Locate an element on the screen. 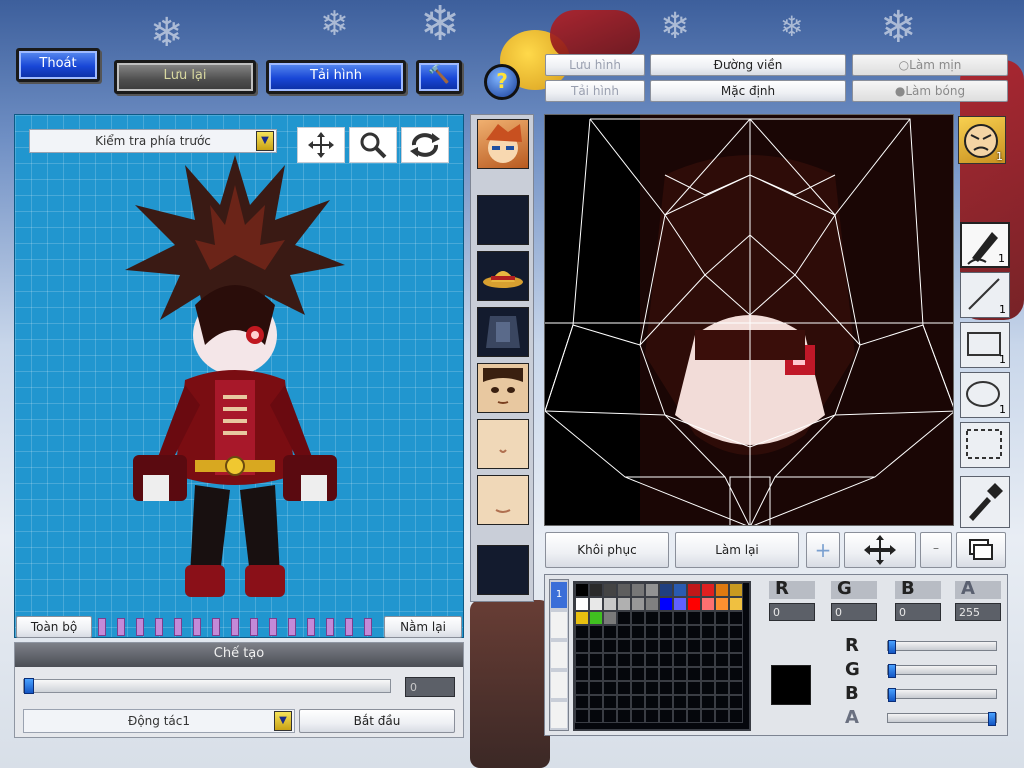 Image resolution: width=1024 pixels, height=768 pixels. lie-again-button: Nằm lại is located at coordinates (423, 627).